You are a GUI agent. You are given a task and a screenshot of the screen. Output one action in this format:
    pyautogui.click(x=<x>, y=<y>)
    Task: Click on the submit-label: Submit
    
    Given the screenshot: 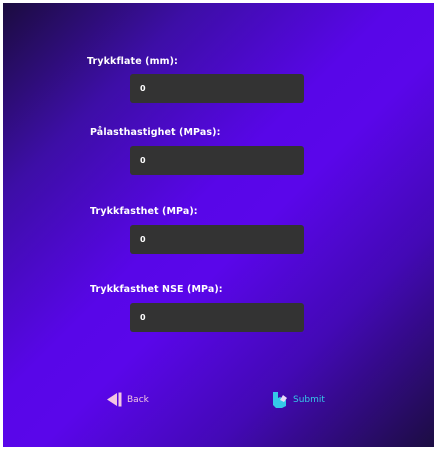 What is the action you would take?
    pyautogui.click(x=309, y=400)
    